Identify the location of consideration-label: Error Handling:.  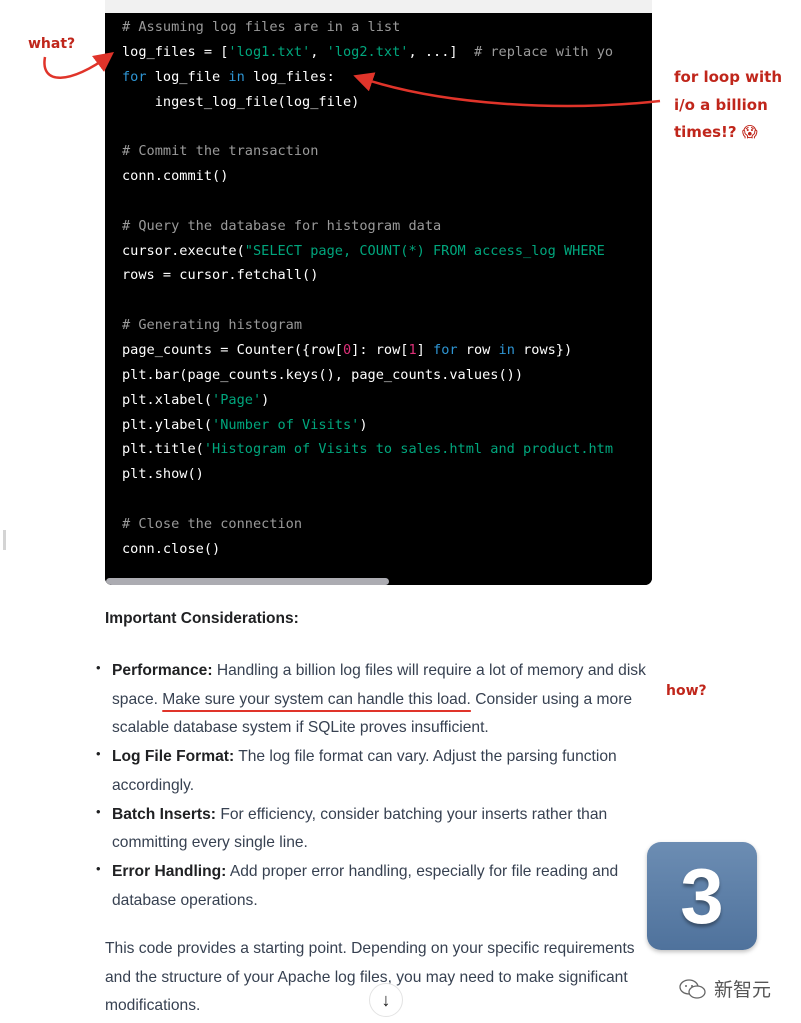
(169, 871).